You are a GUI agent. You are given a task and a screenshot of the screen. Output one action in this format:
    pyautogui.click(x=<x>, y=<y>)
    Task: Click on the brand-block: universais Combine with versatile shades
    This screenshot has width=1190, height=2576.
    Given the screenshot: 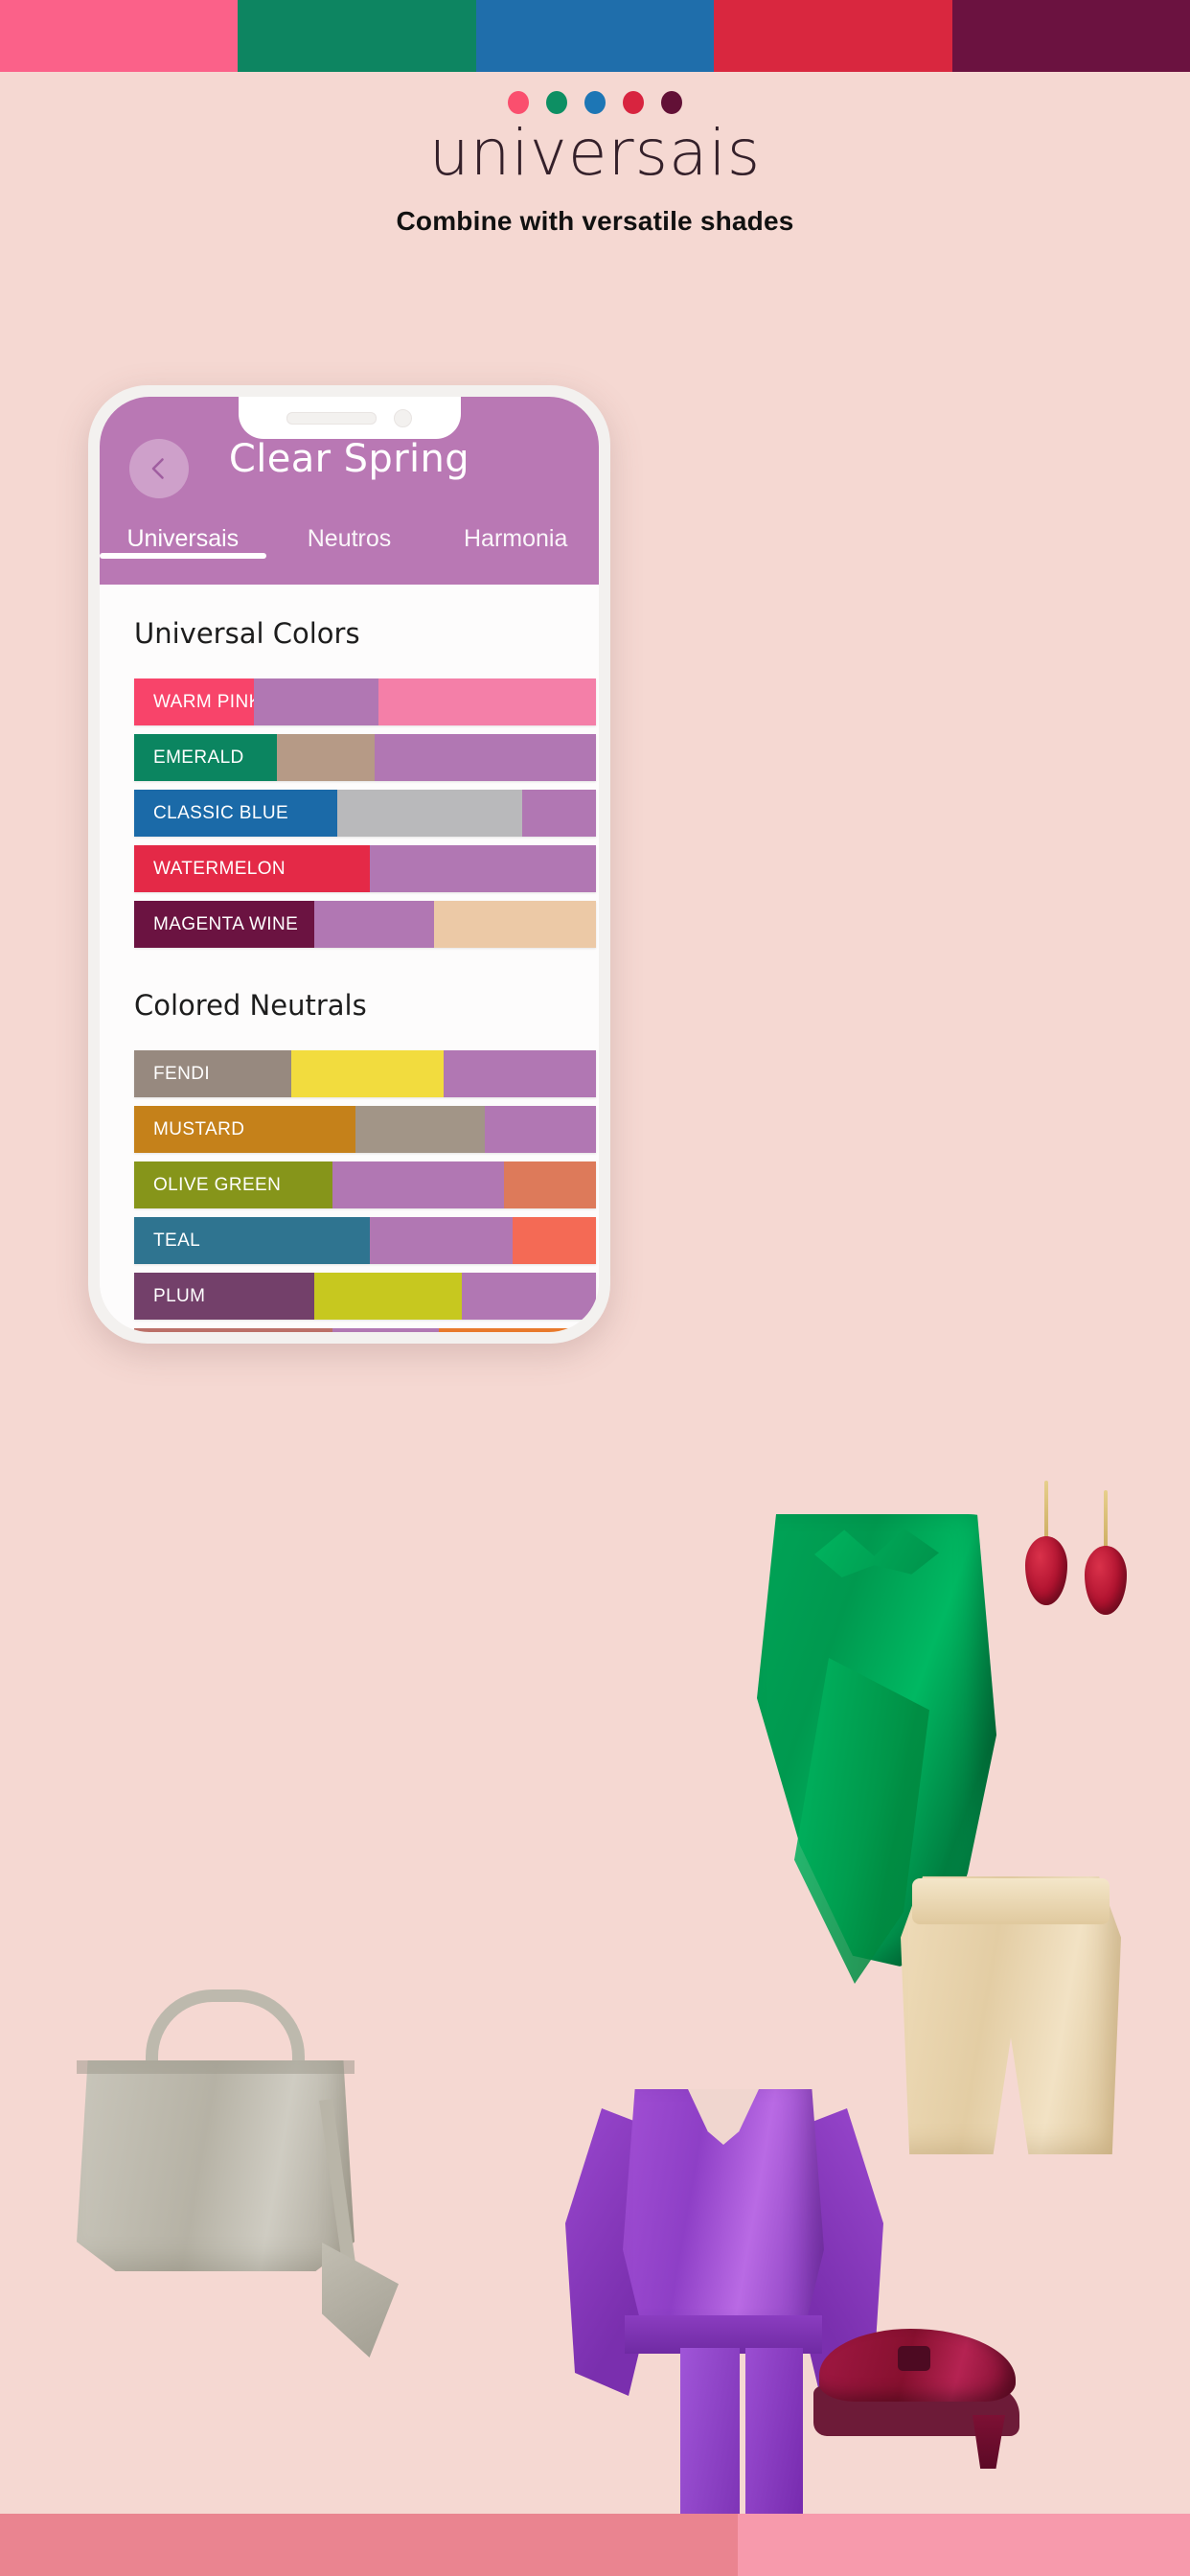 What is the action you would take?
    pyautogui.click(x=595, y=154)
    